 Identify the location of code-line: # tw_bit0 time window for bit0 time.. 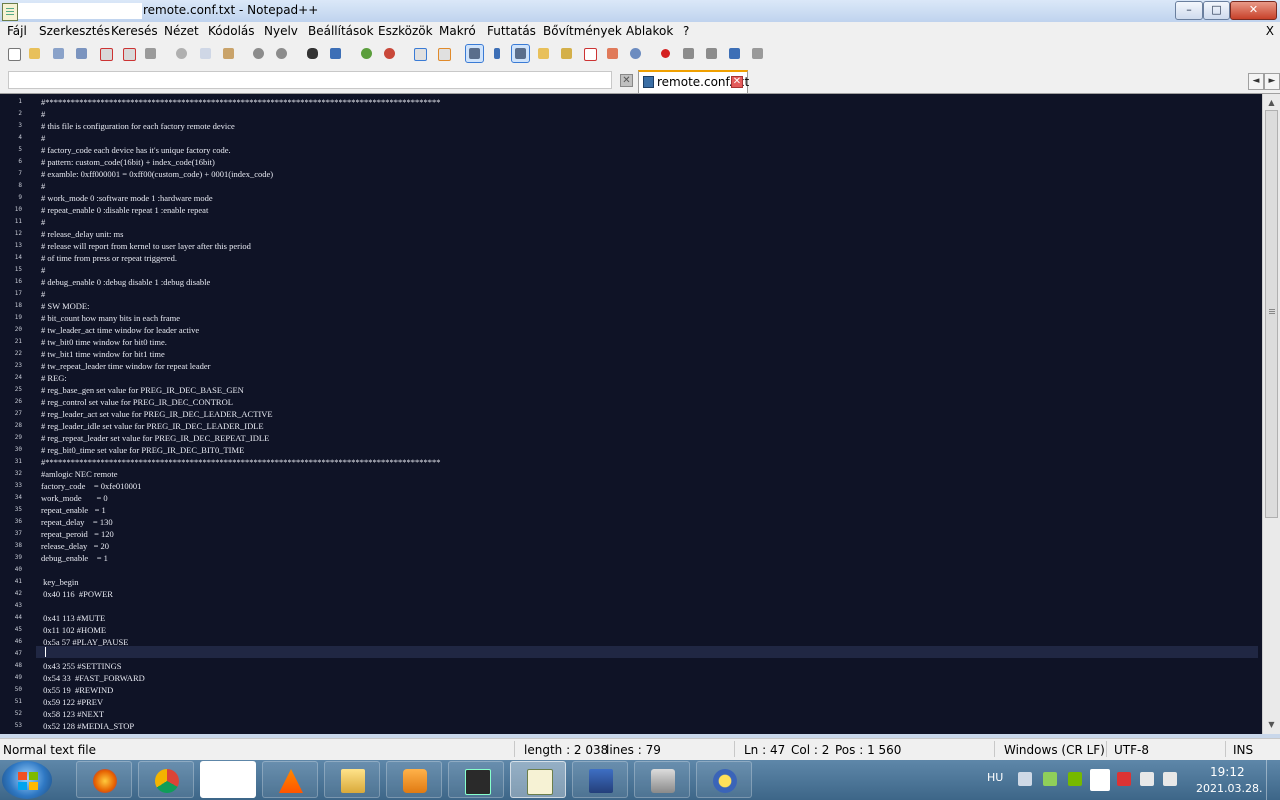
(104, 342).